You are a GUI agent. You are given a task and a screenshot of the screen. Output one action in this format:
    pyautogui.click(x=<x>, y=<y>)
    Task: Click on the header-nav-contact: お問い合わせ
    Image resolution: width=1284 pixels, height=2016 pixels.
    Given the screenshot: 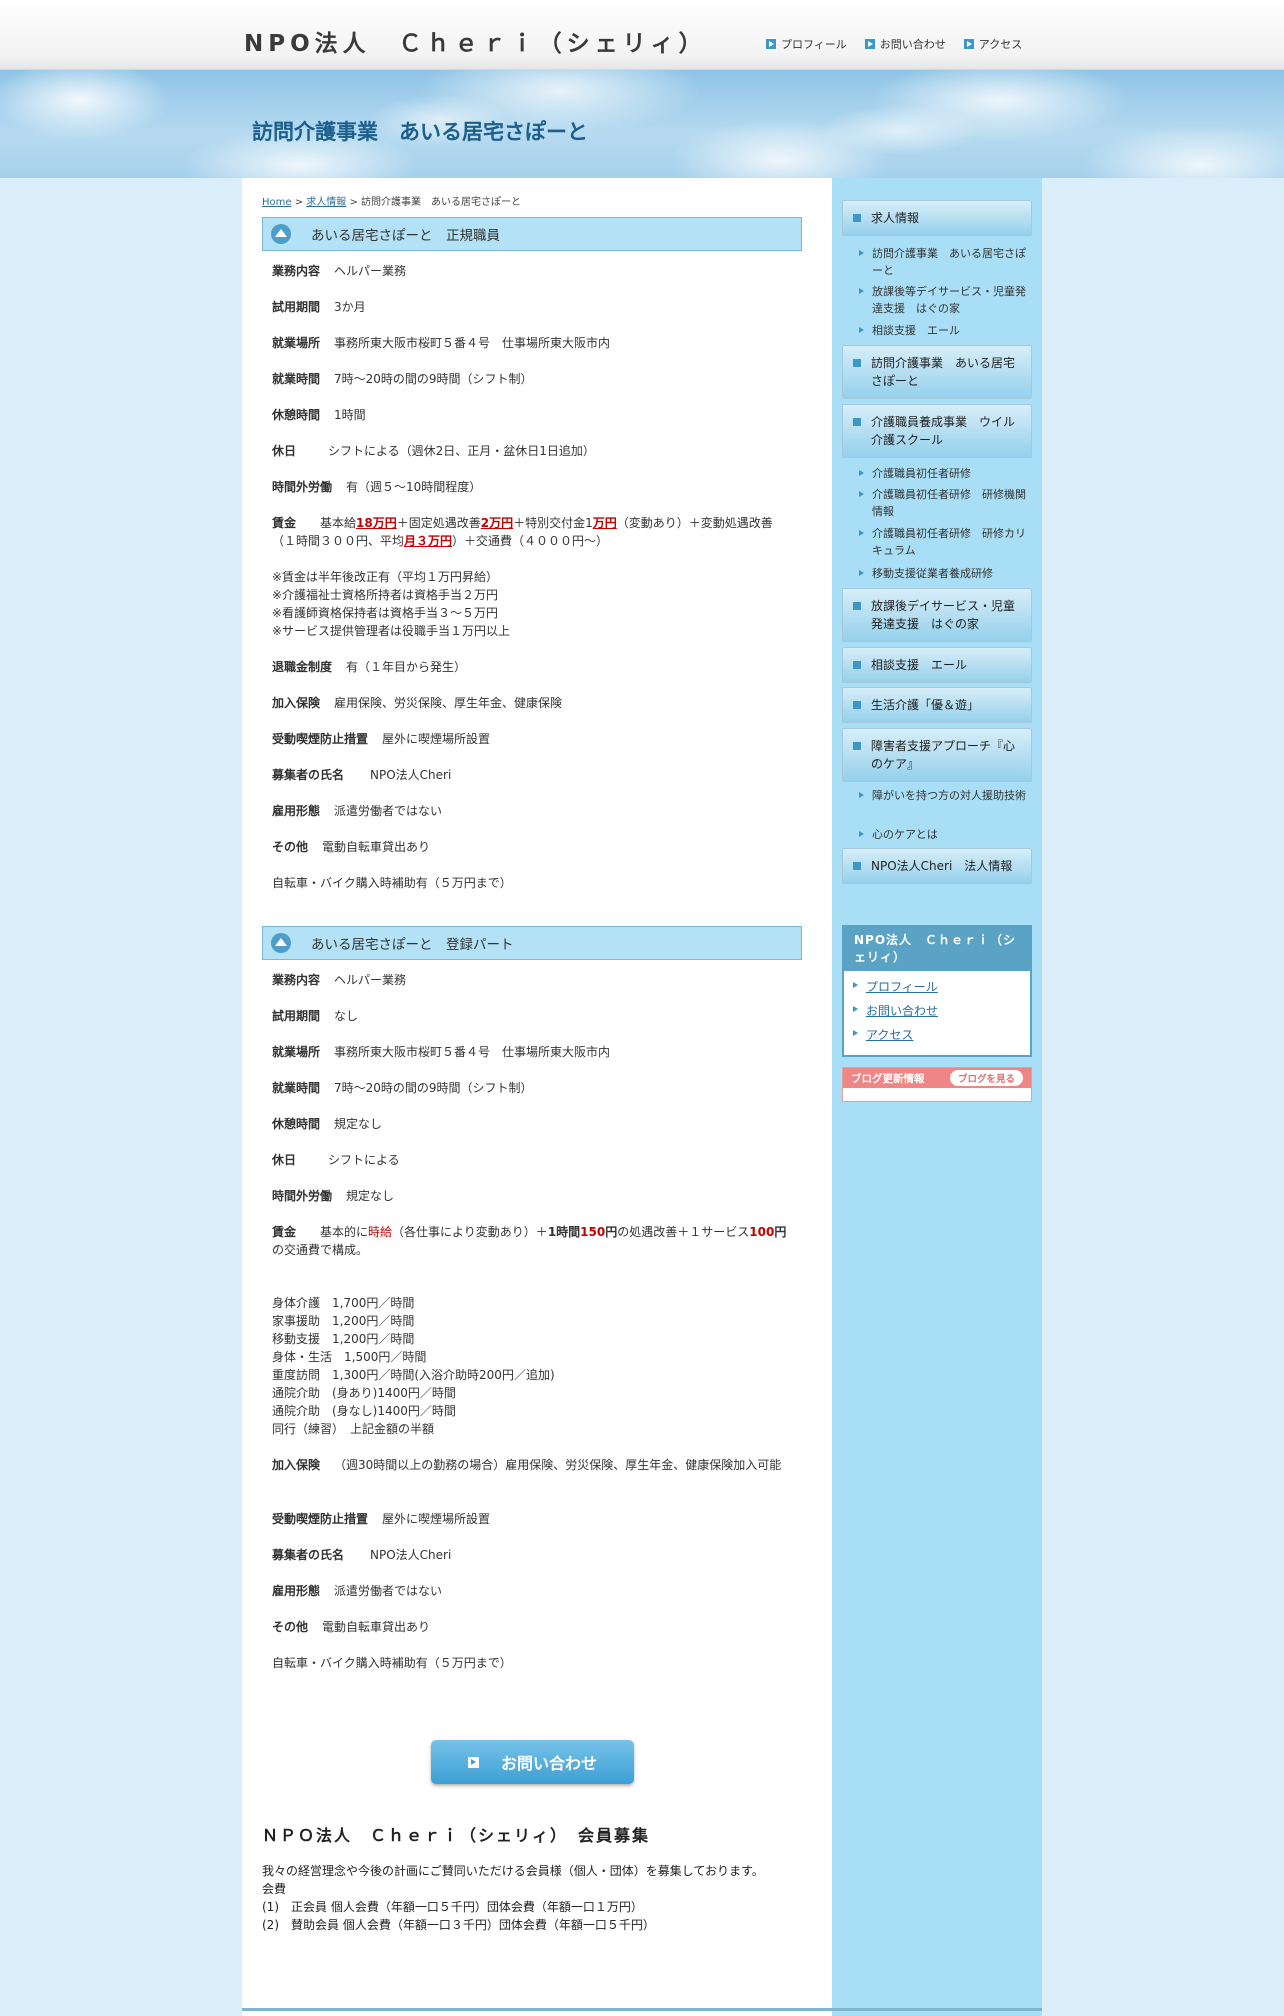 What is the action you would take?
    pyautogui.click(x=905, y=44)
    